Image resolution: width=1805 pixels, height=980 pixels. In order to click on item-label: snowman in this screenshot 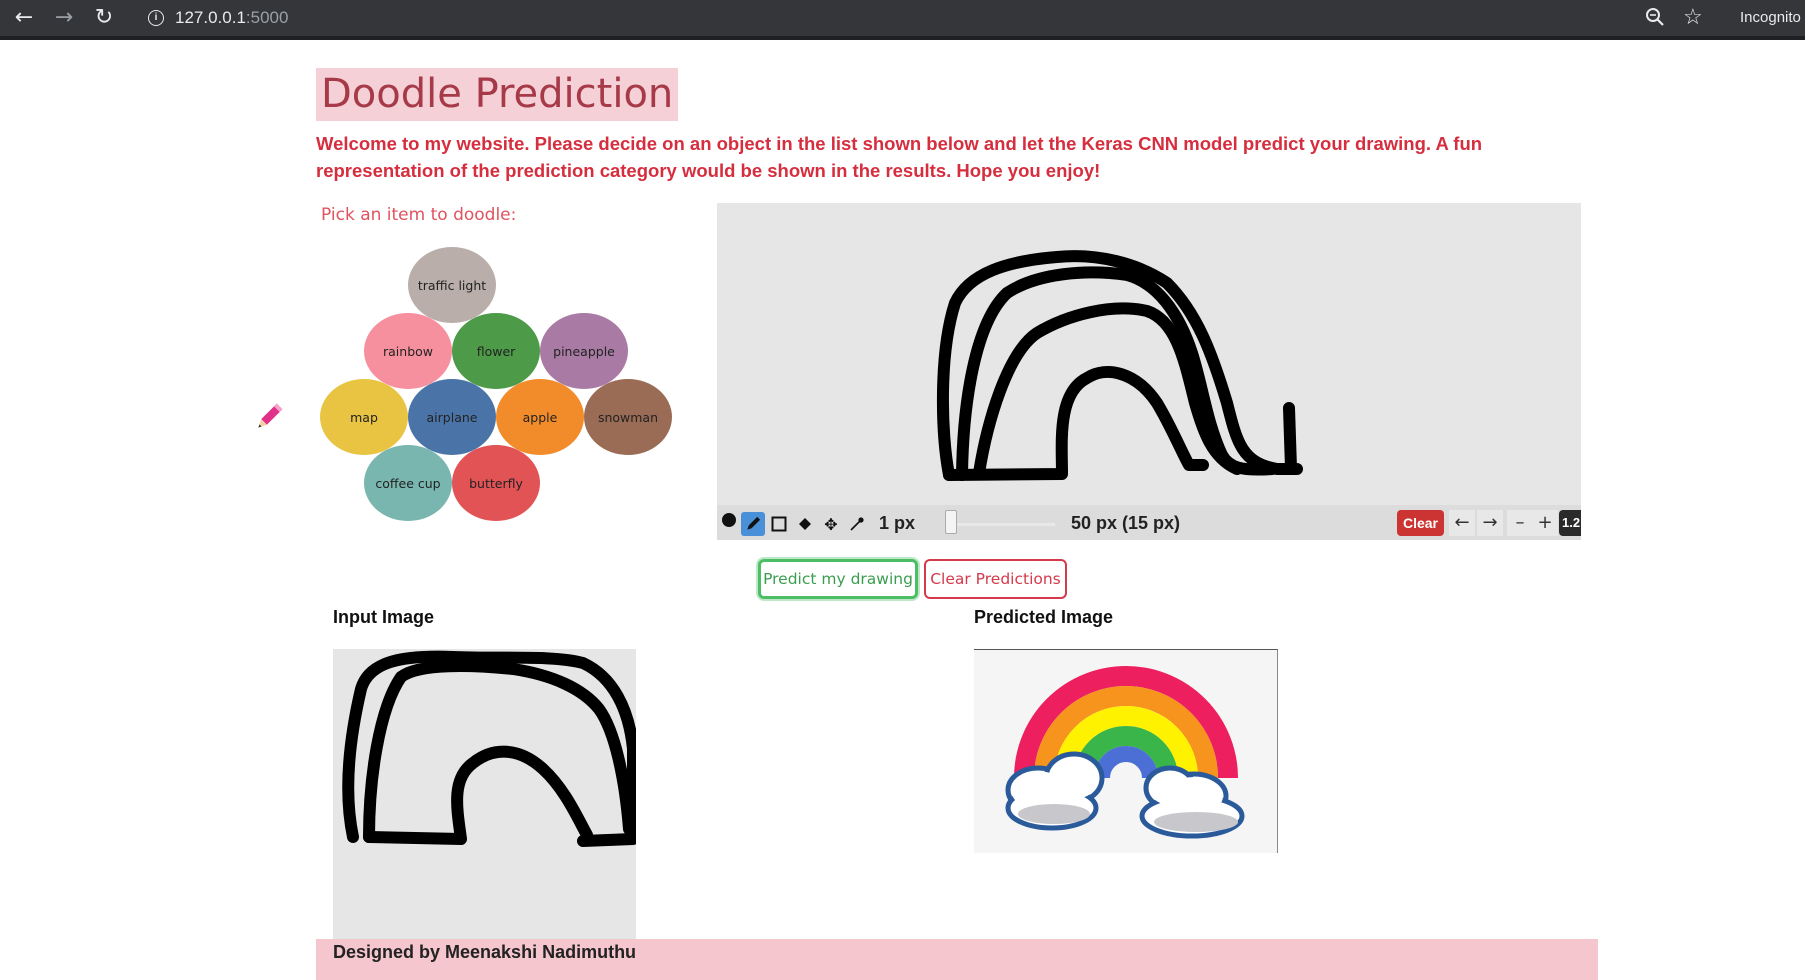, I will do `click(628, 417)`.